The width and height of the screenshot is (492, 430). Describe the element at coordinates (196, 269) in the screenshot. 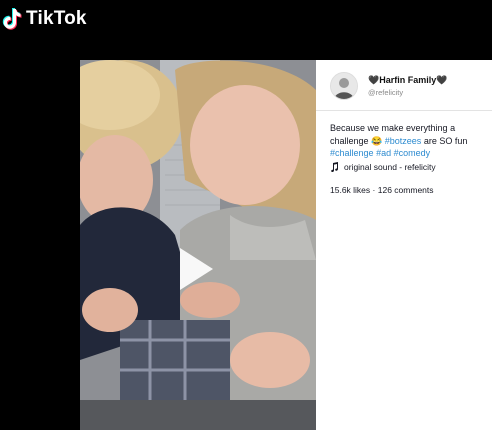

I see `play-icon` at that location.